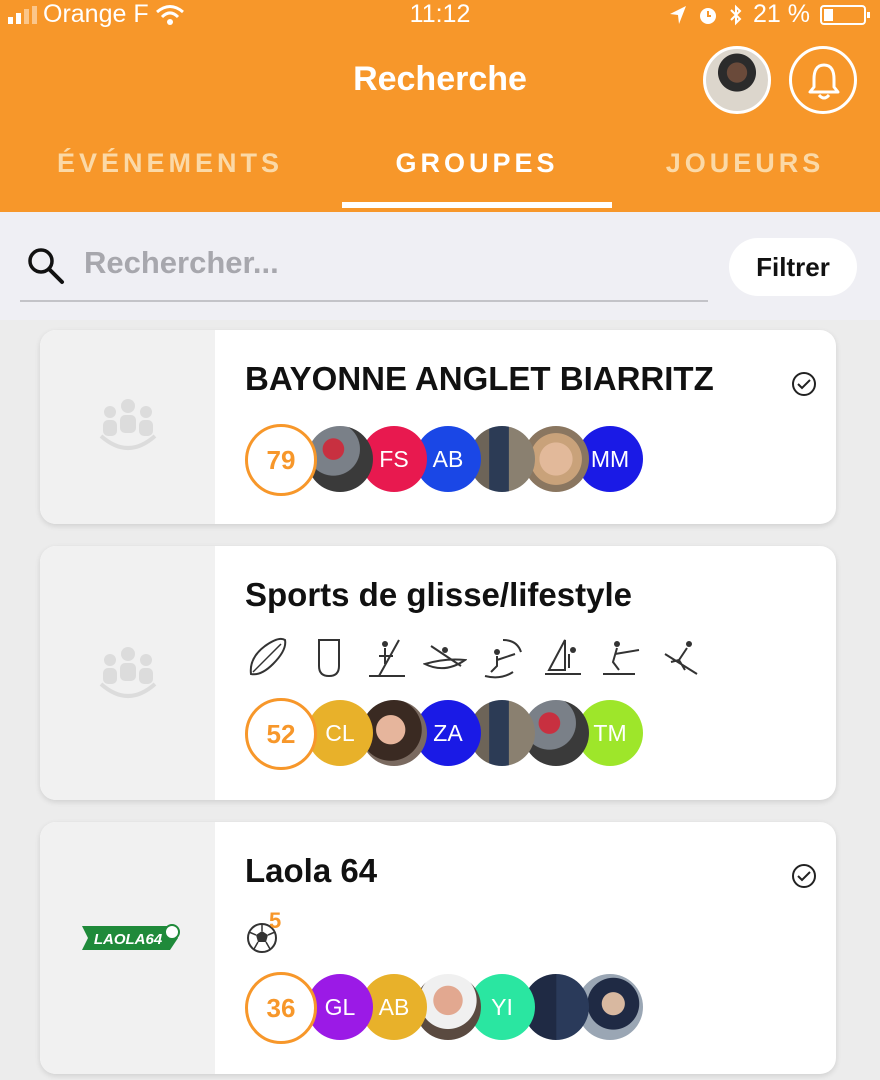  I want to click on tab-groupes: GROUPES, so click(477, 163).